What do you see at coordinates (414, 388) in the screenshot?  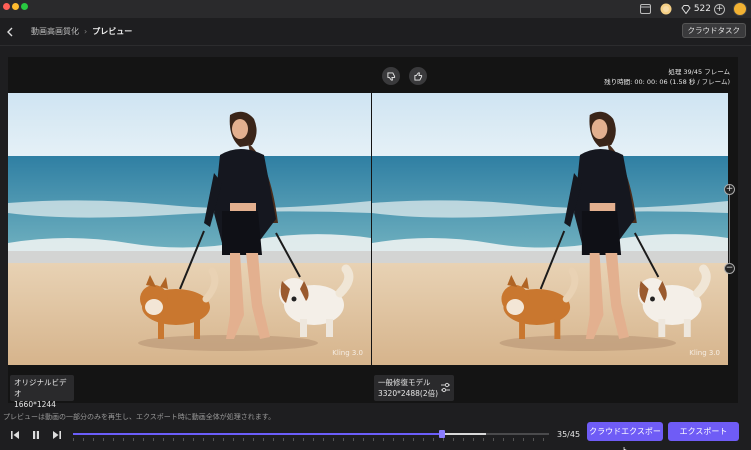 I see `model-label: 一般修復モデル 3320*2488(2倍)` at bounding box center [414, 388].